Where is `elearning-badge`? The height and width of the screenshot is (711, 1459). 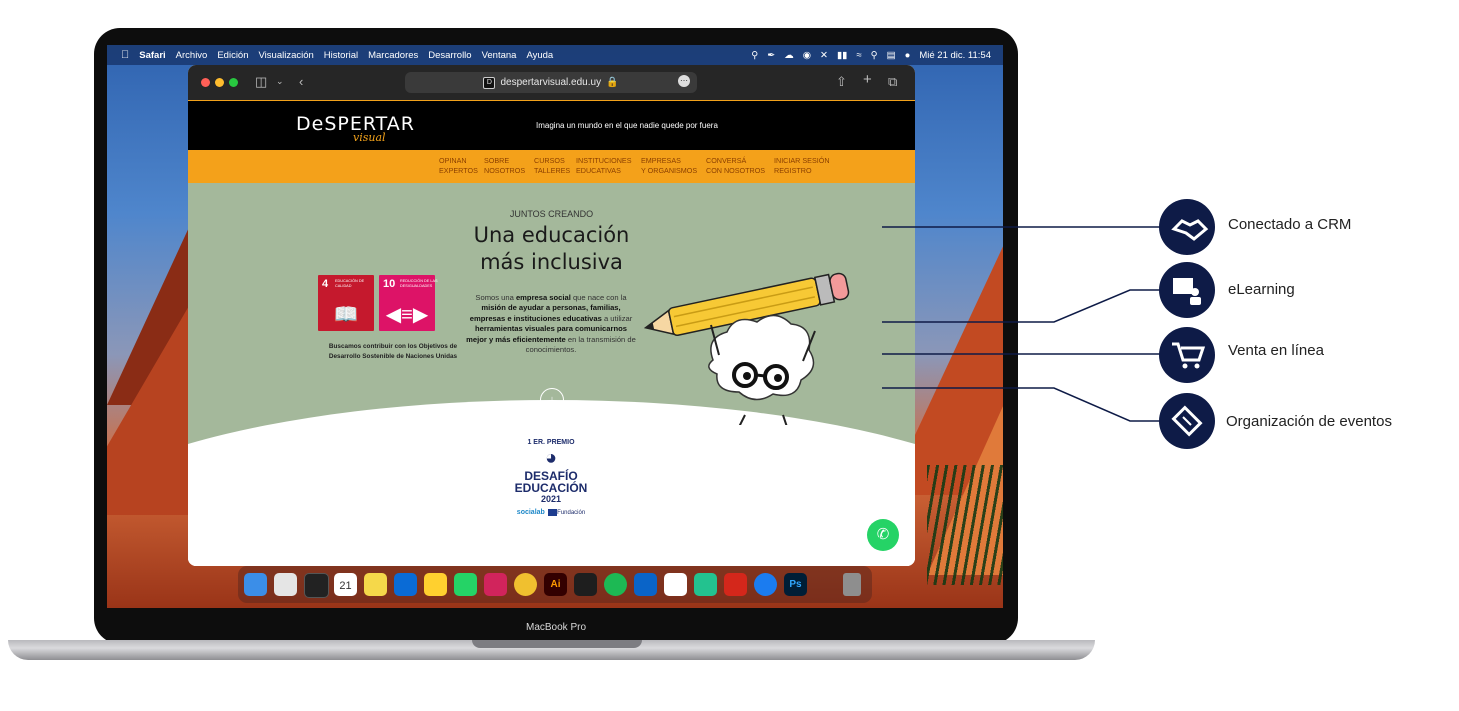 elearning-badge is located at coordinates (1187, 290).